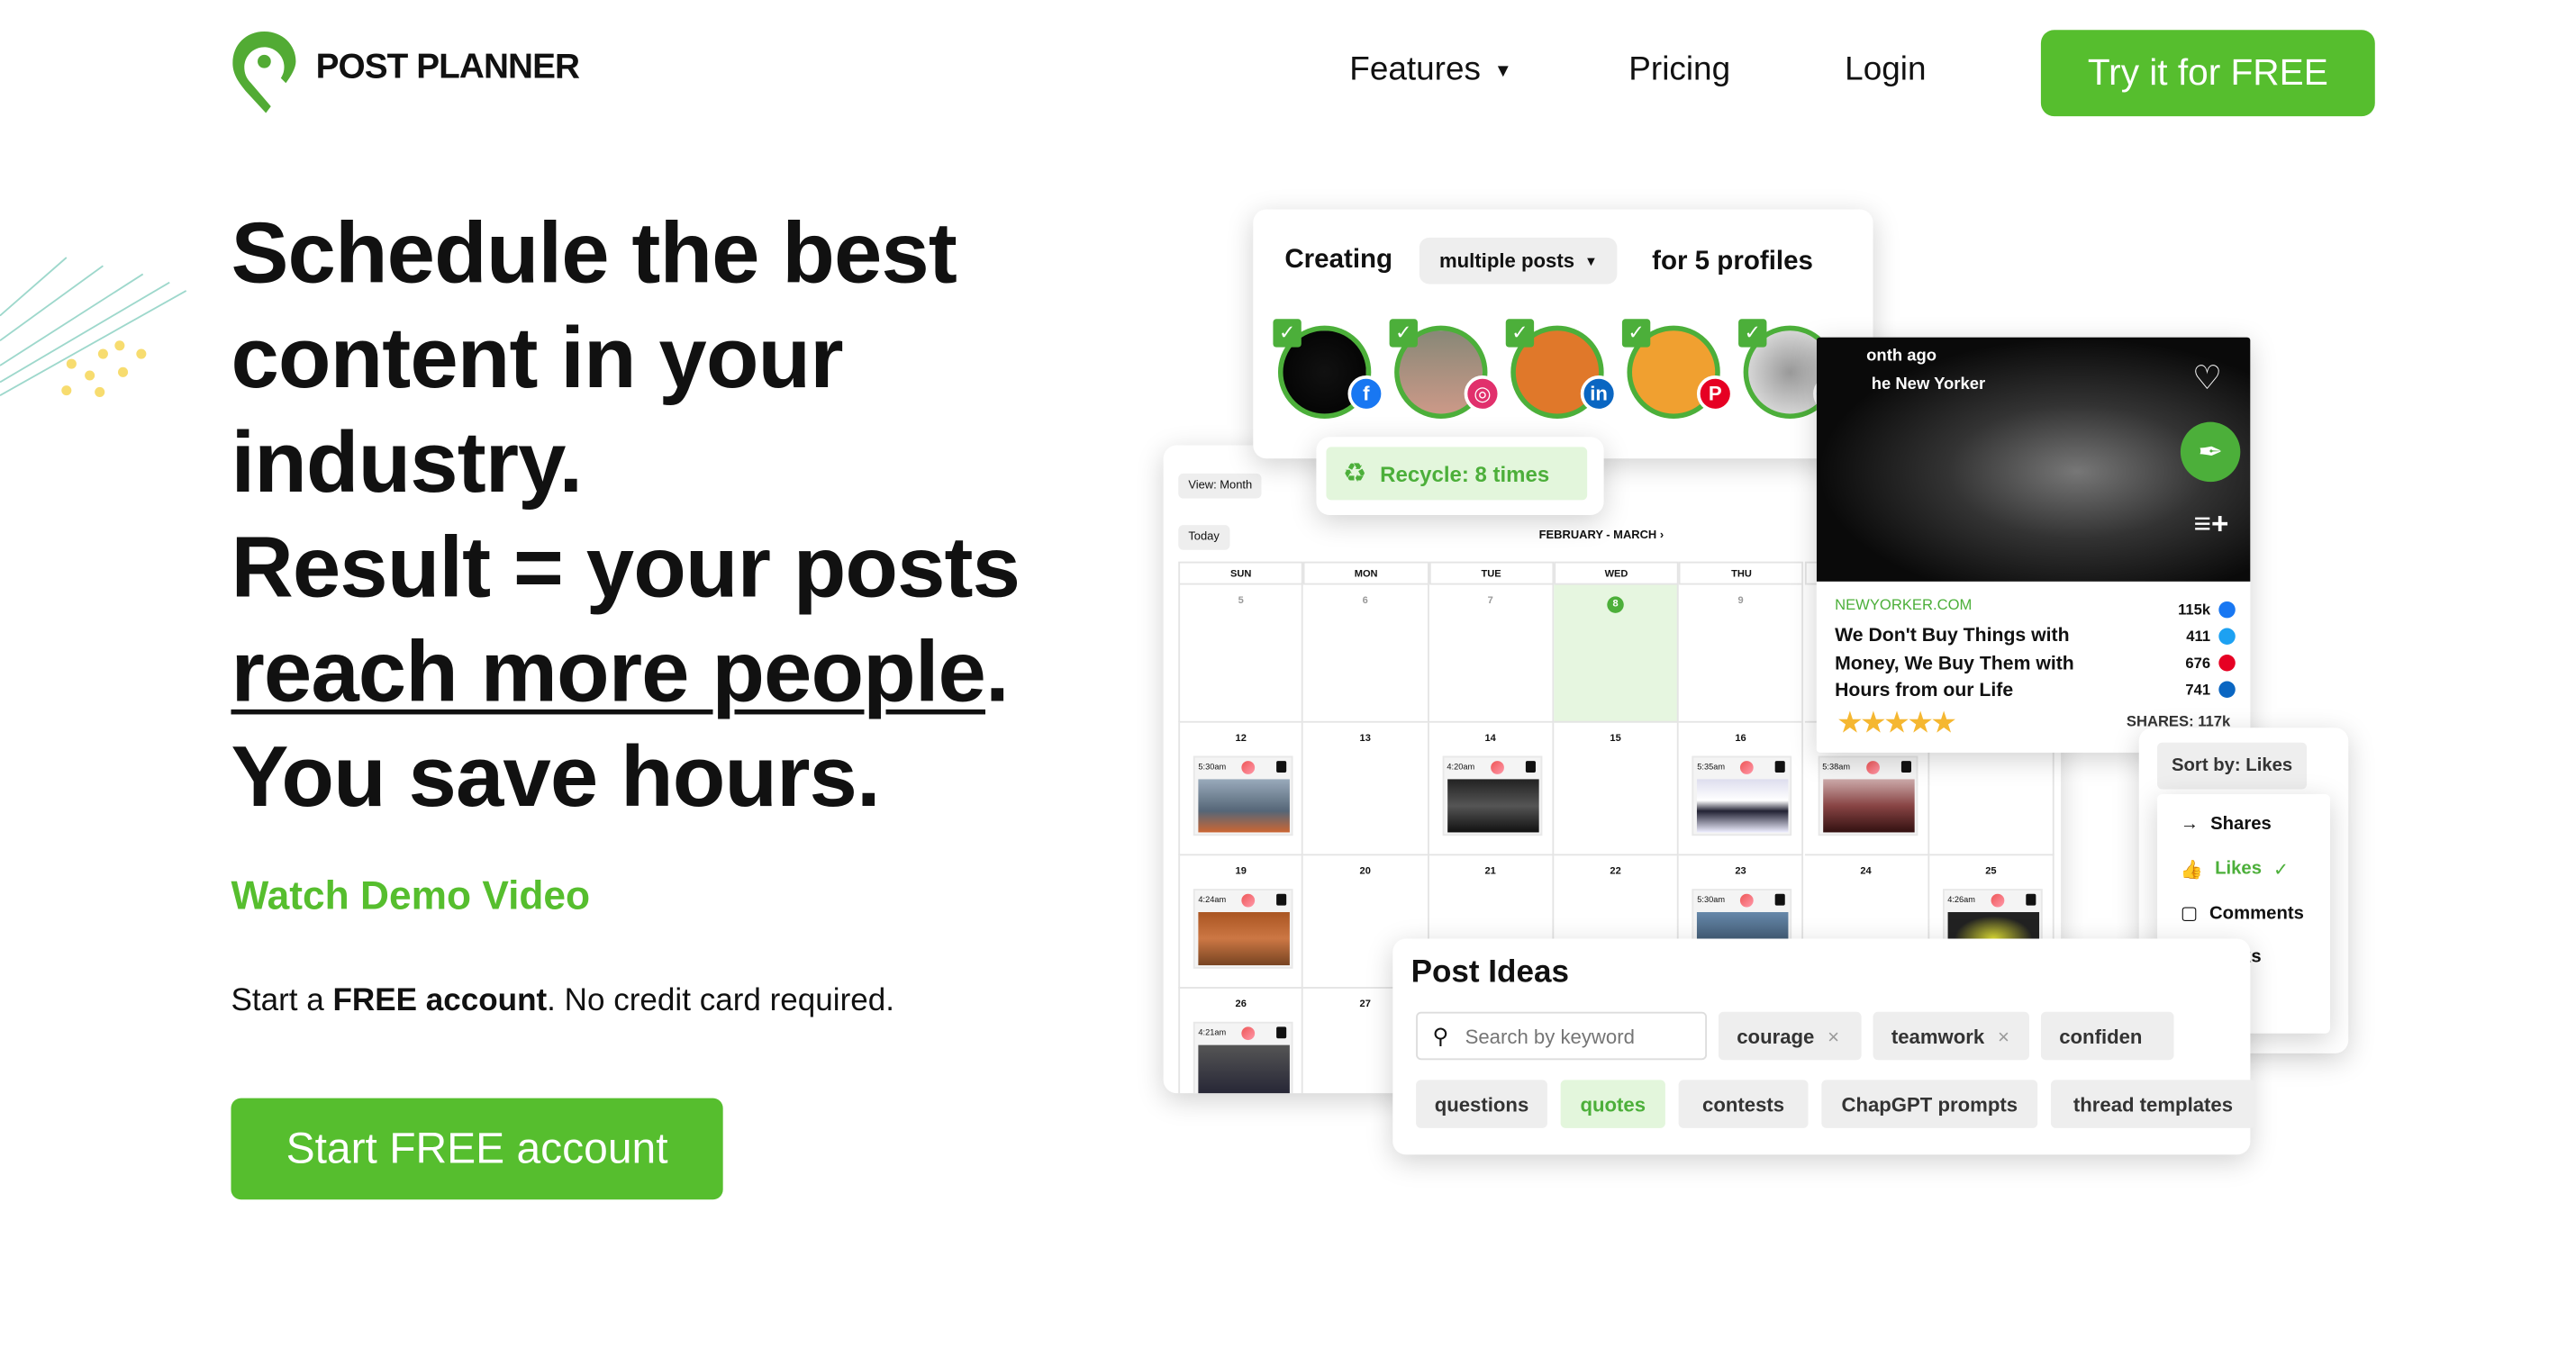 The image size is (2576, 1347). What do you see at coordinates (1616, 789) in the screenshot?
I see `calendar-day: 15` at bounding box center [1616, 789].